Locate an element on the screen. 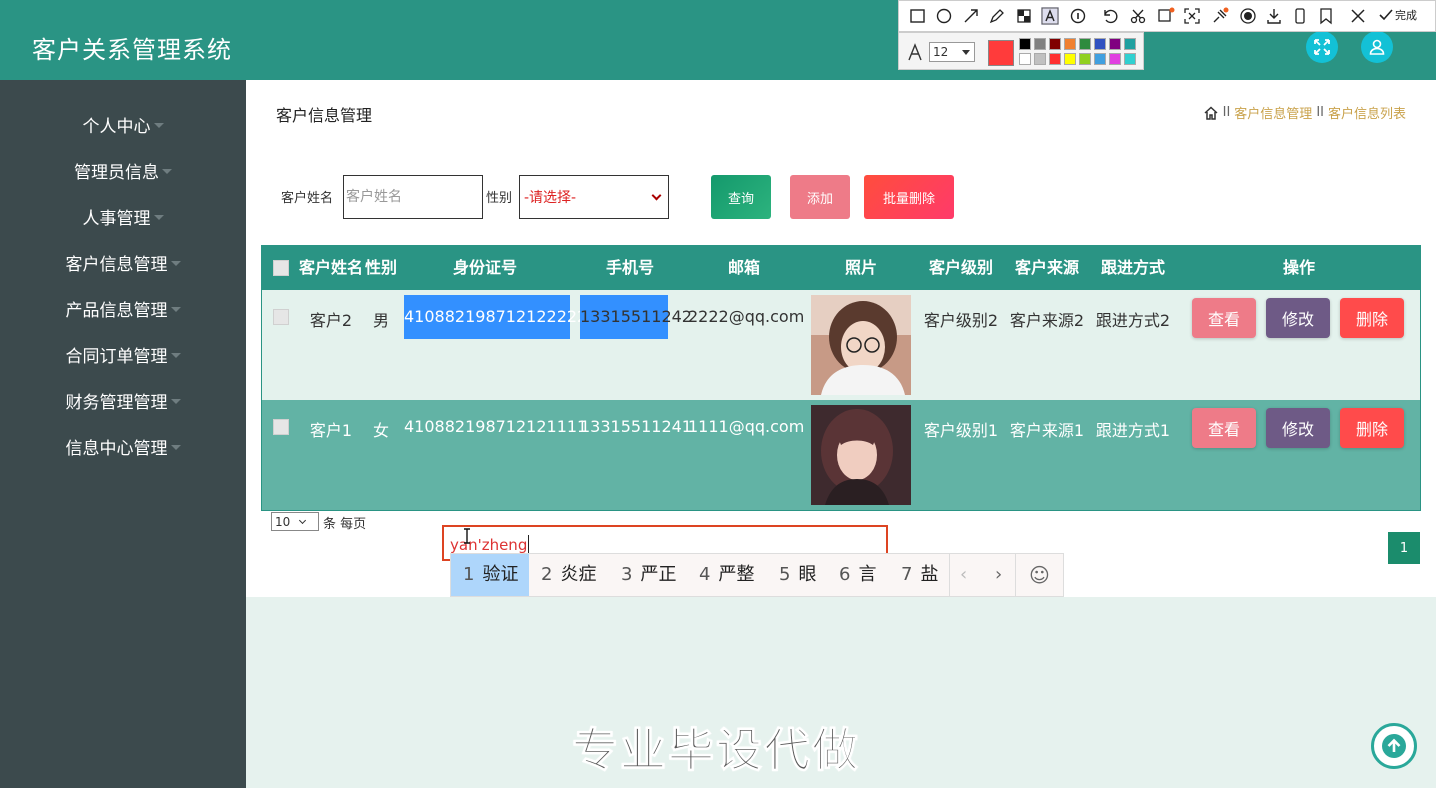 This screenshot has height=788, width=1436. ime-candidate-3: 3 严正 is located at coordinates (648, 575).